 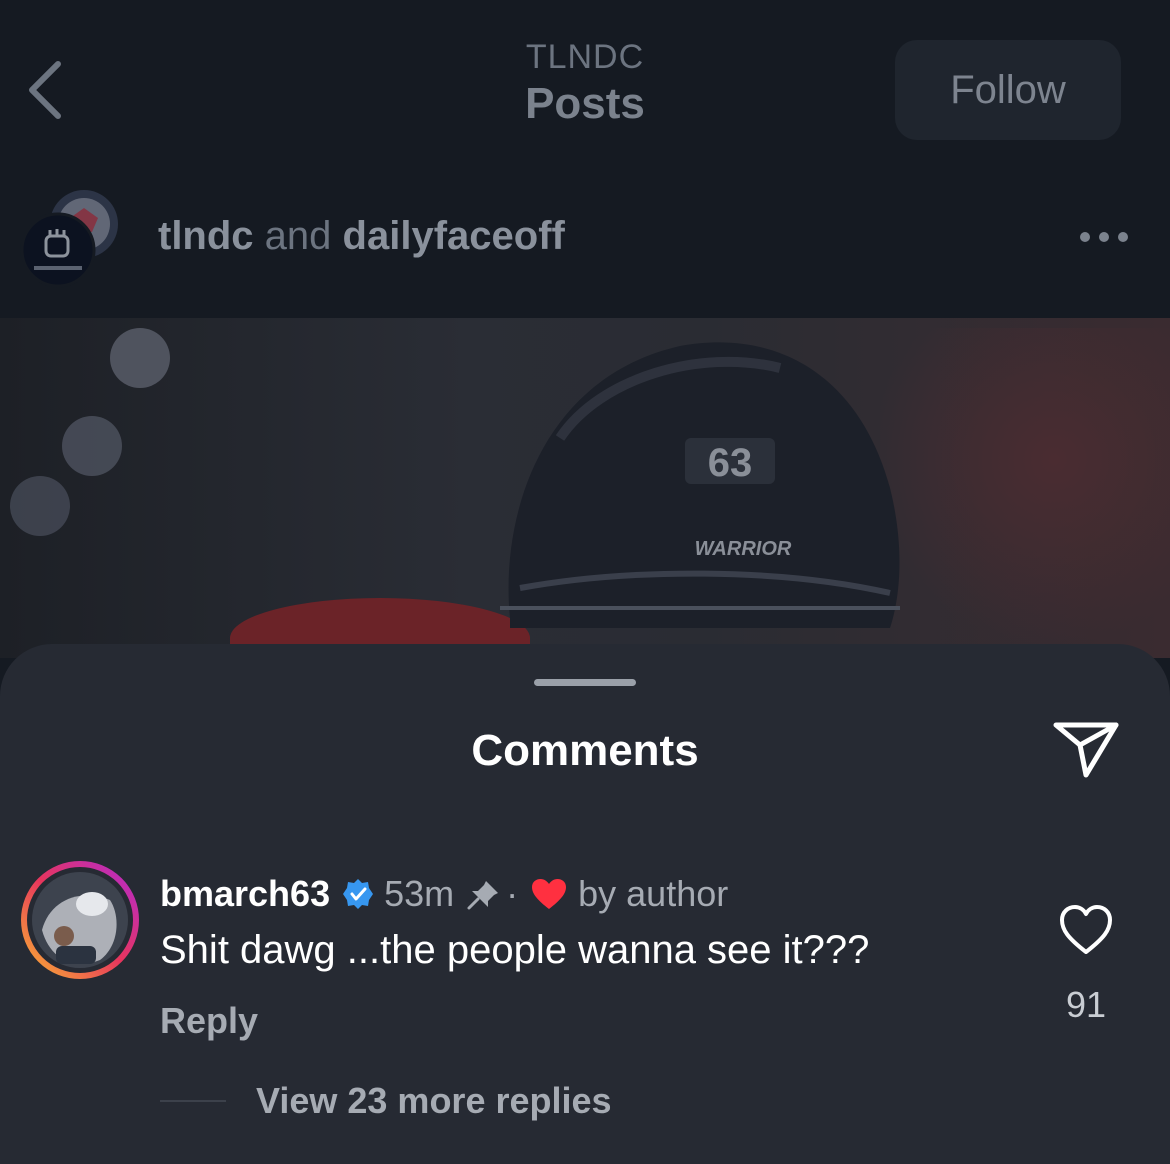 What do you see at coordinates (1086, 930) in the screenshot?
I see `like-heart-icon` at bounding box center [1086, 930].